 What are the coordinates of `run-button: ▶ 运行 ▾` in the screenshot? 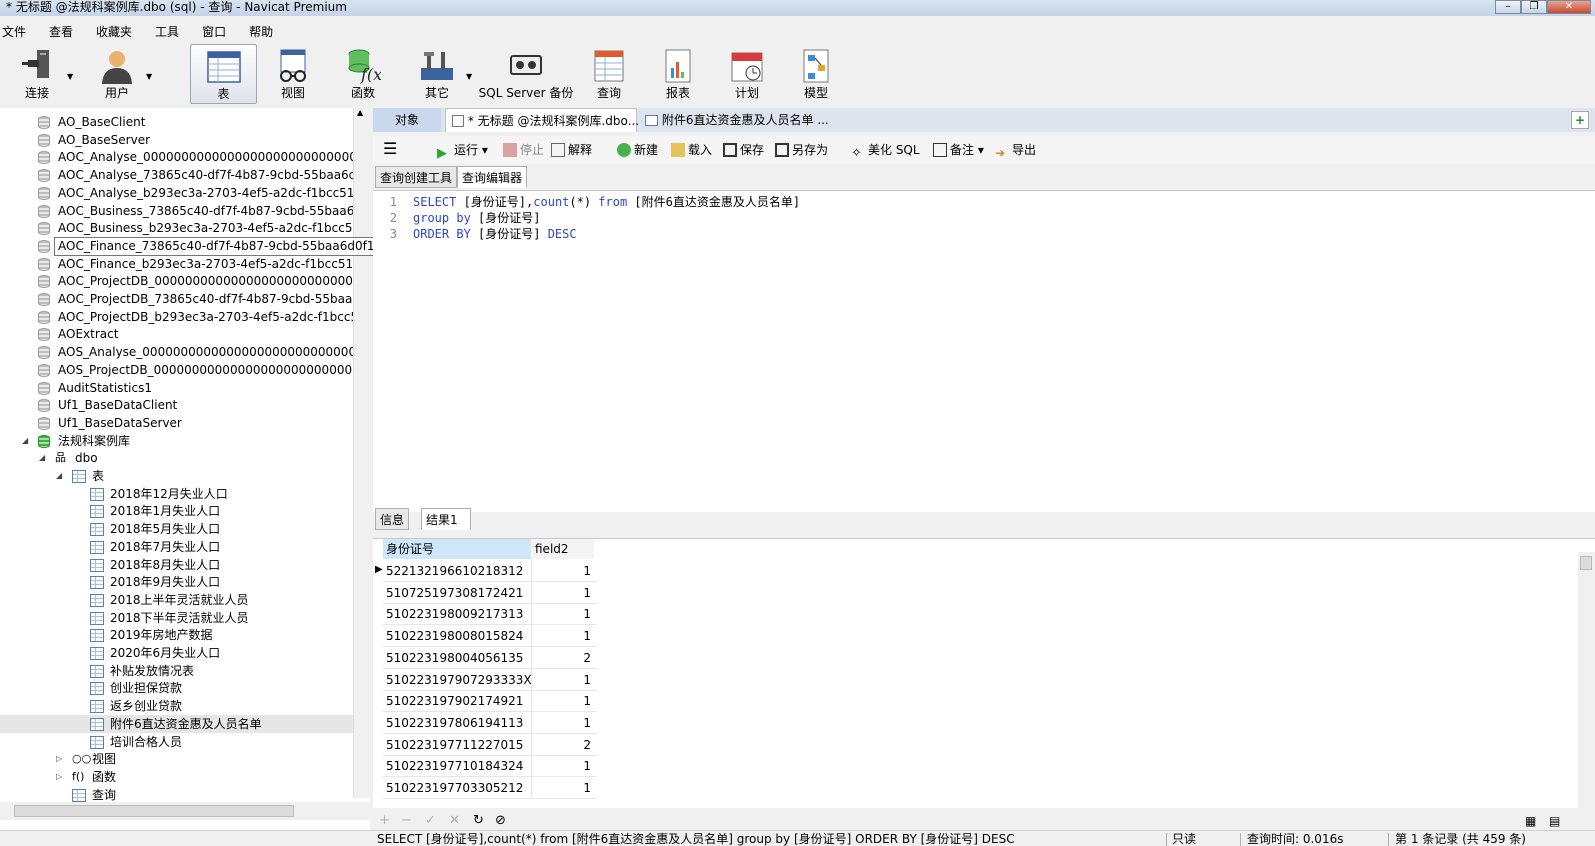 It's located at (462, 151).